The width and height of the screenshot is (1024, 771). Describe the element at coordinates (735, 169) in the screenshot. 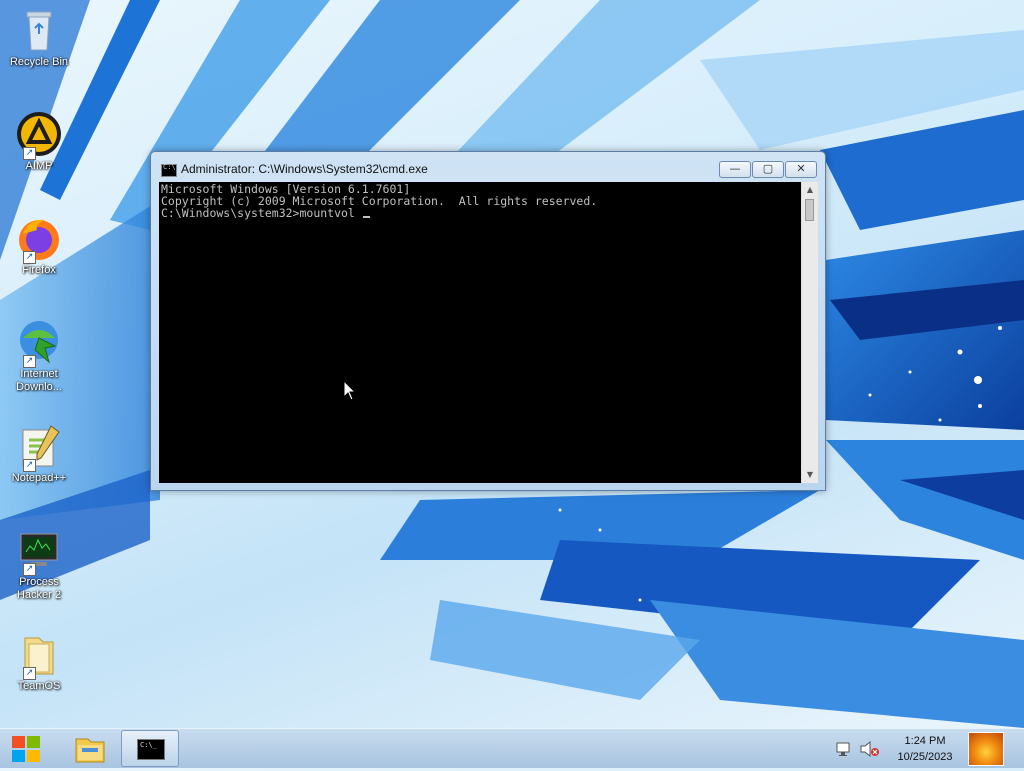

I see `minimize-button: —` at that location.